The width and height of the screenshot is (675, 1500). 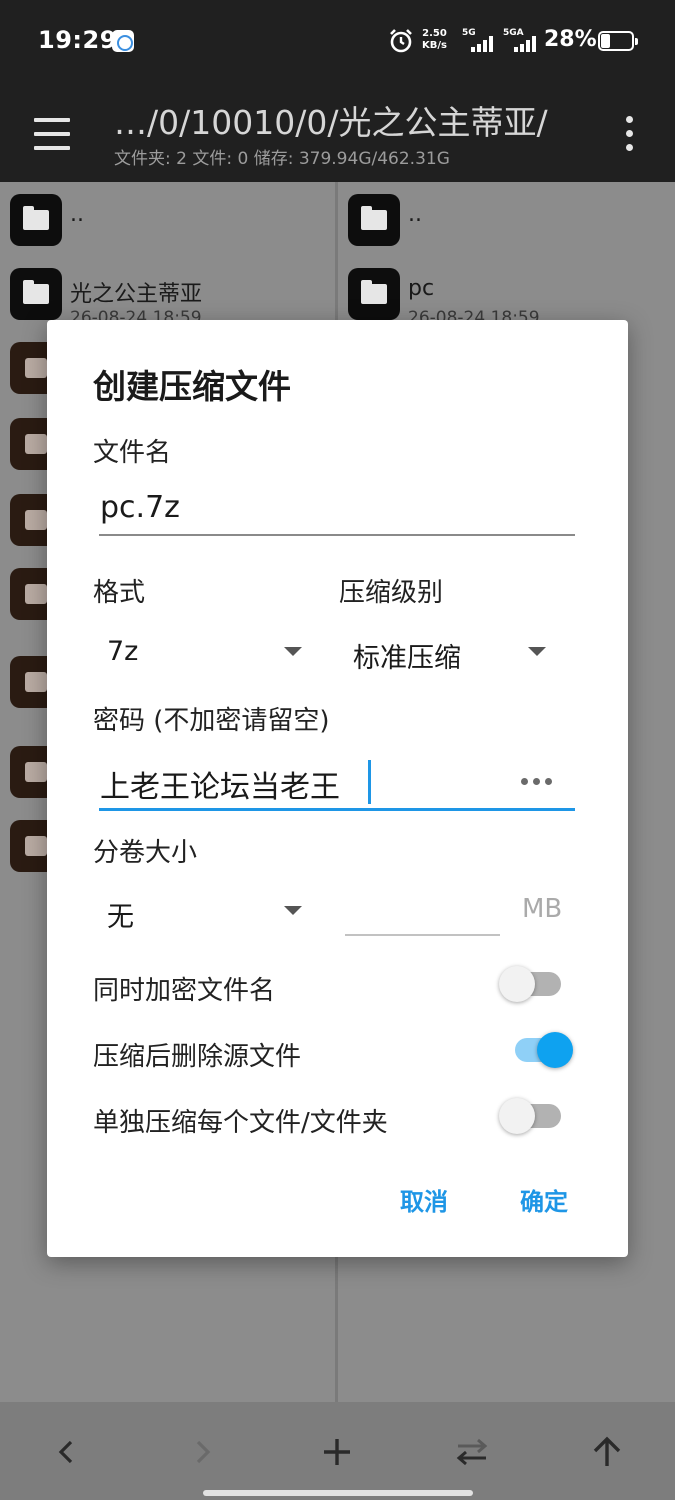 What do you see at coordinates (67, 1452) in the screenshot?
I see `chevron-left-icon` at bounding box center [67, 1452].